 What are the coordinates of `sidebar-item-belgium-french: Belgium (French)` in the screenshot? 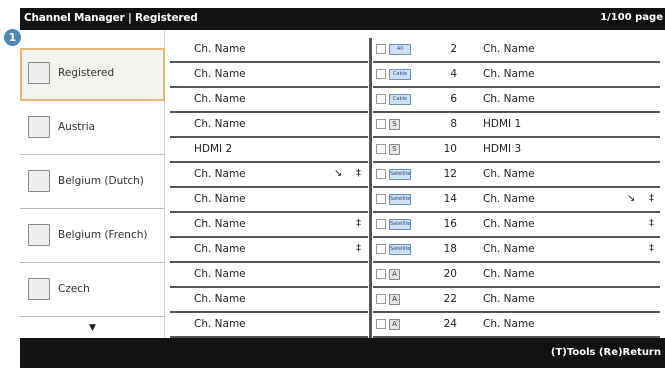 It's located at (92, 236).